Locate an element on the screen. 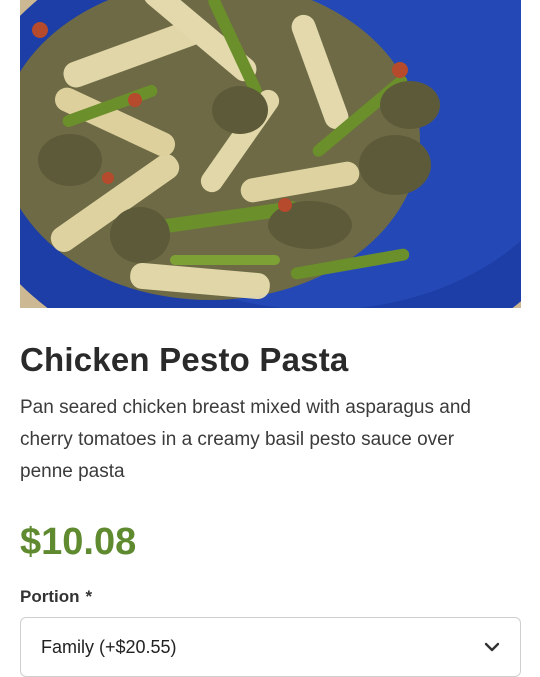 The height and width of the screenshot is (677, 540). portion-select: Family (+$20.55) is located at coordinates (270, 647).